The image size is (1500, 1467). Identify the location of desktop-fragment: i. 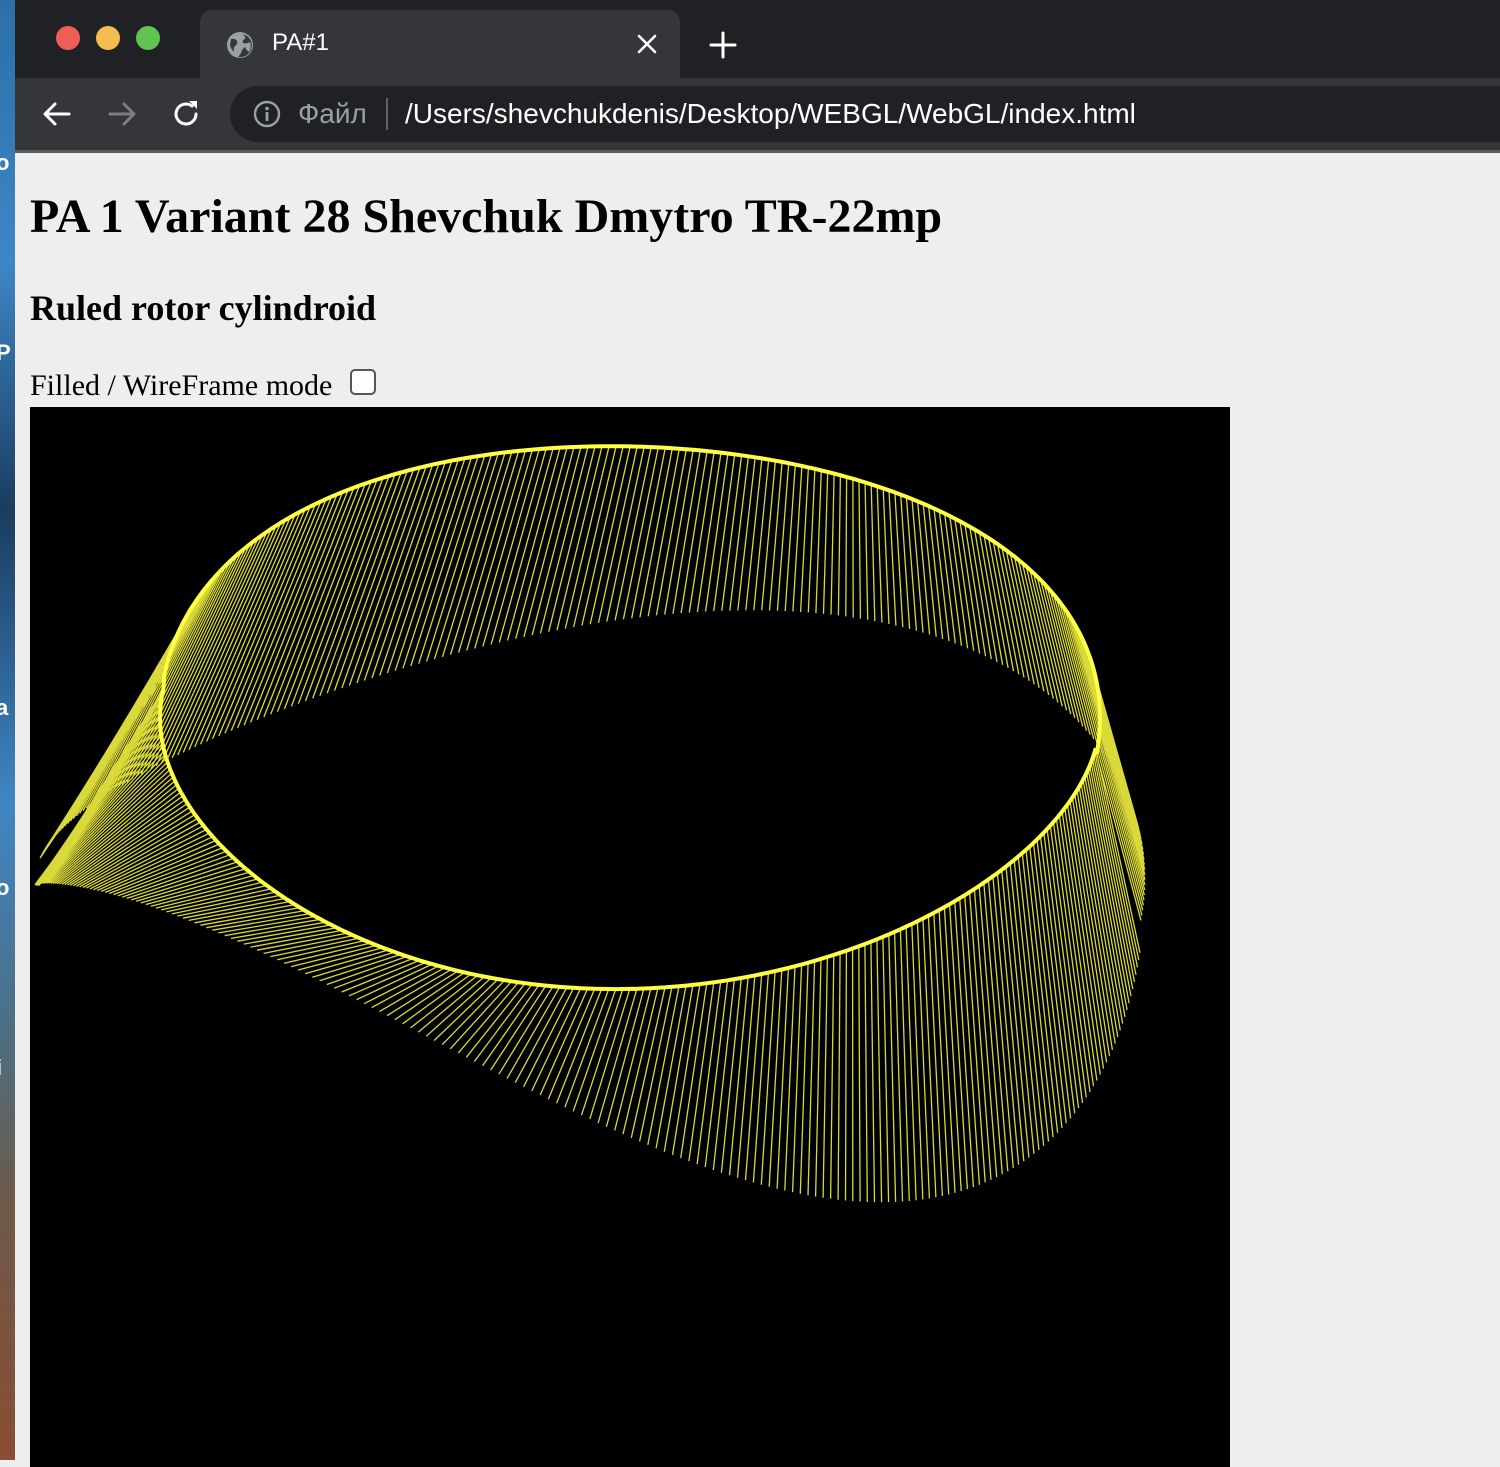
(1, 1068).